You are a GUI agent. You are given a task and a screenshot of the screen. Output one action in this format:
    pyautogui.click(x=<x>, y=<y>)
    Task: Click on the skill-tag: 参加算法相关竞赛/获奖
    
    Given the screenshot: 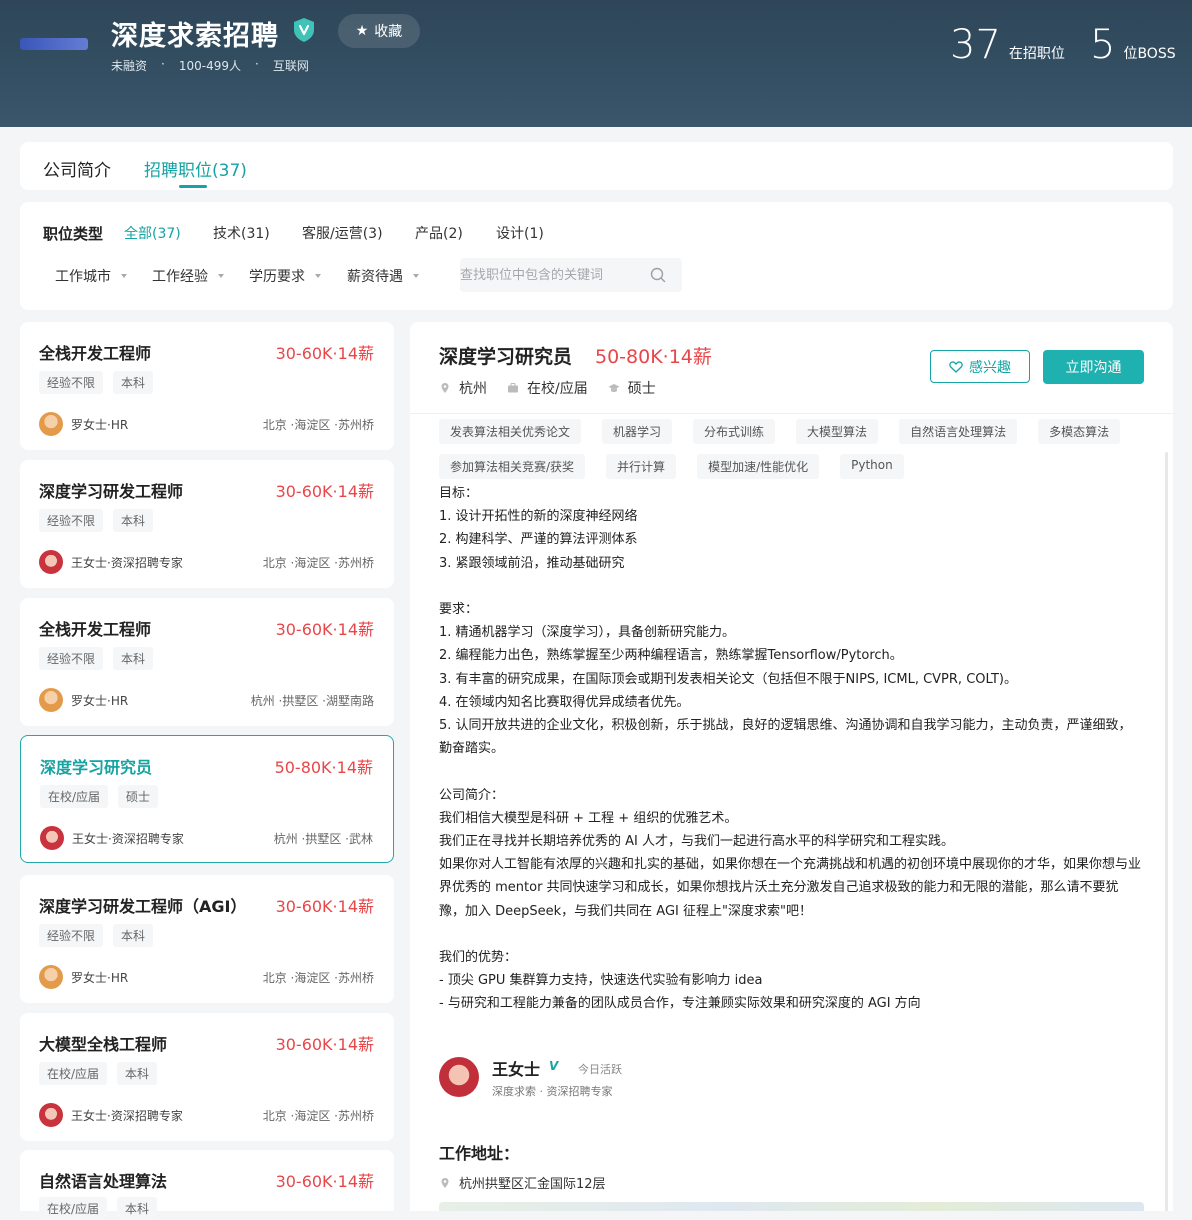 What is the action you would take?
    pyautogui.click(x=512, y=466)
    